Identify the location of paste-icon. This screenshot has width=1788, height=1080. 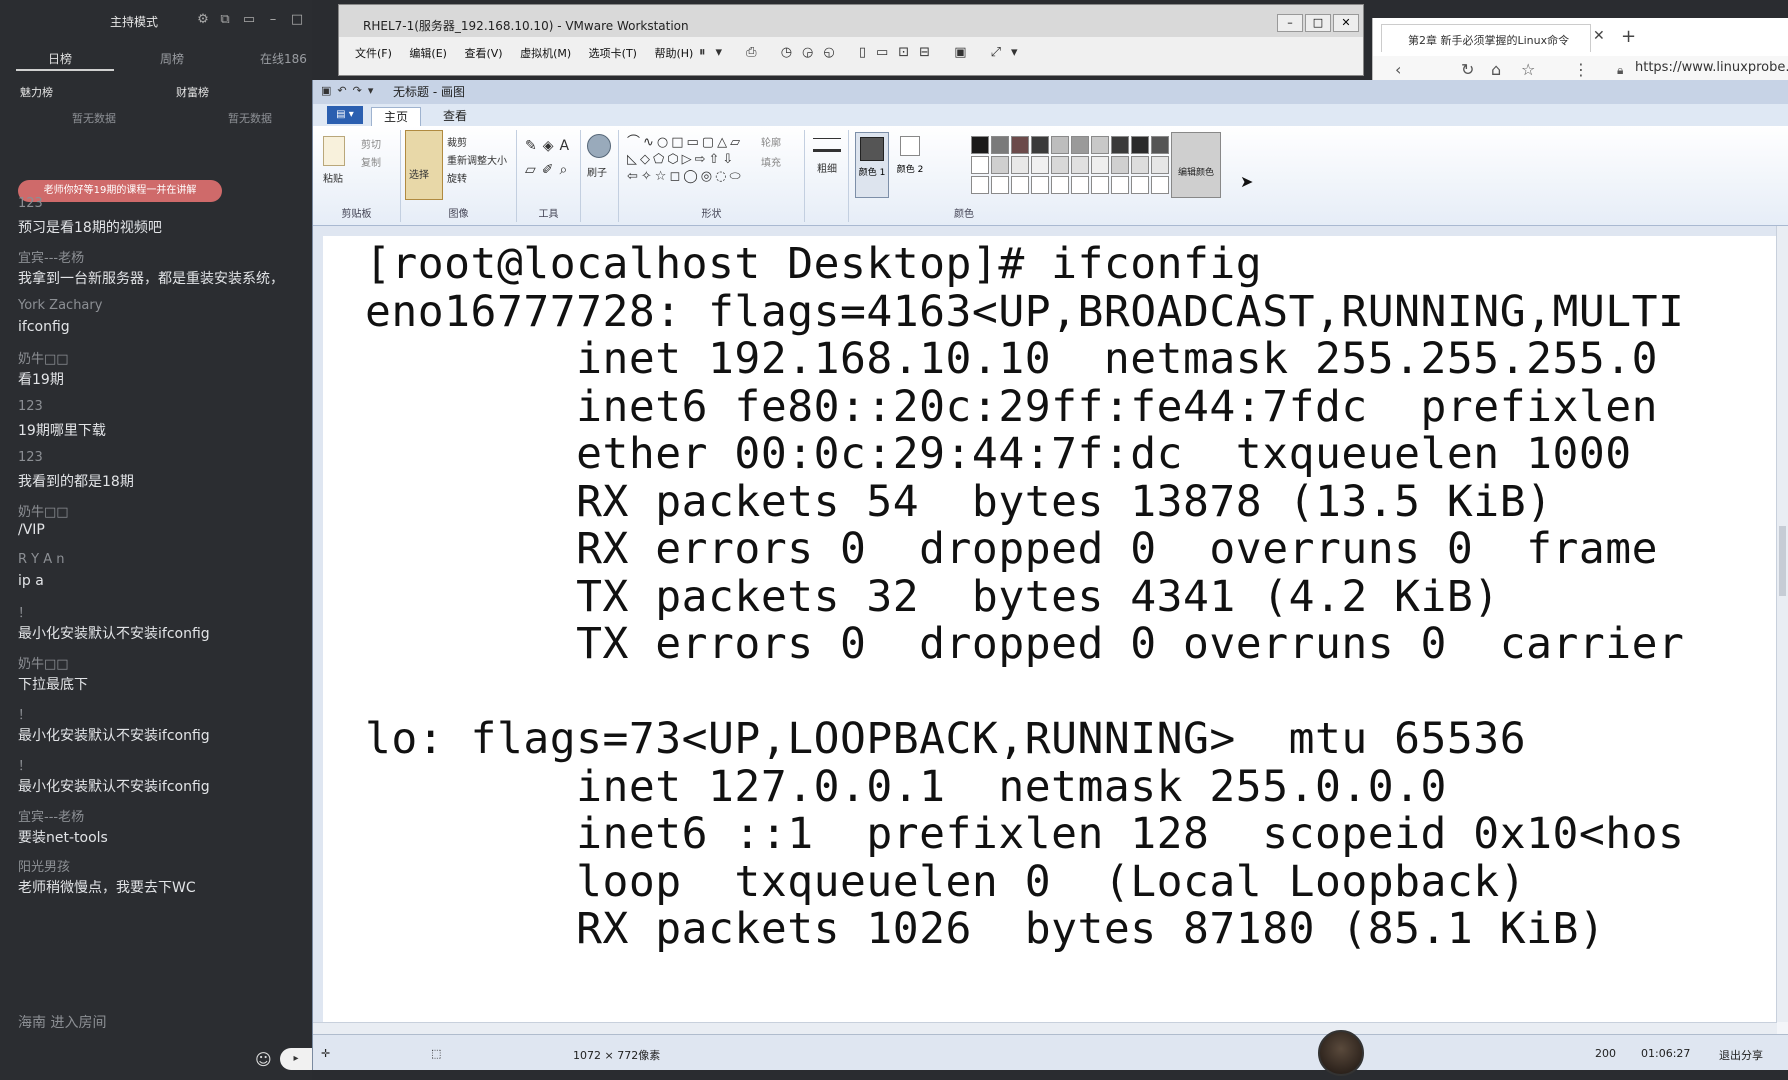
(334, 151).